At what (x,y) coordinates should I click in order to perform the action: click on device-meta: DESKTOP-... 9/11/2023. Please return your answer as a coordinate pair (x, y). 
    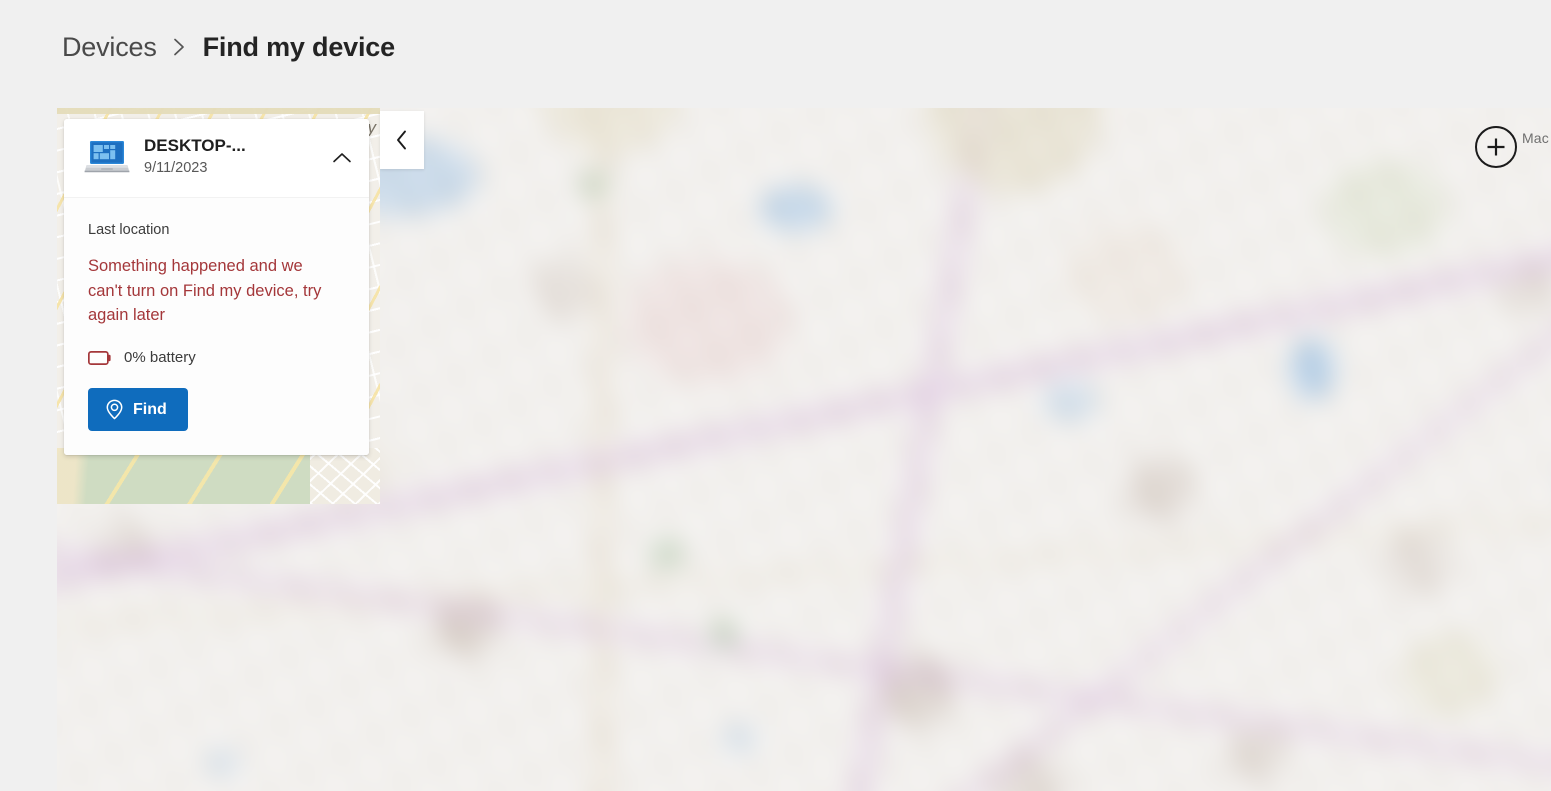
    Looking at the image, I should click on (236, 157).